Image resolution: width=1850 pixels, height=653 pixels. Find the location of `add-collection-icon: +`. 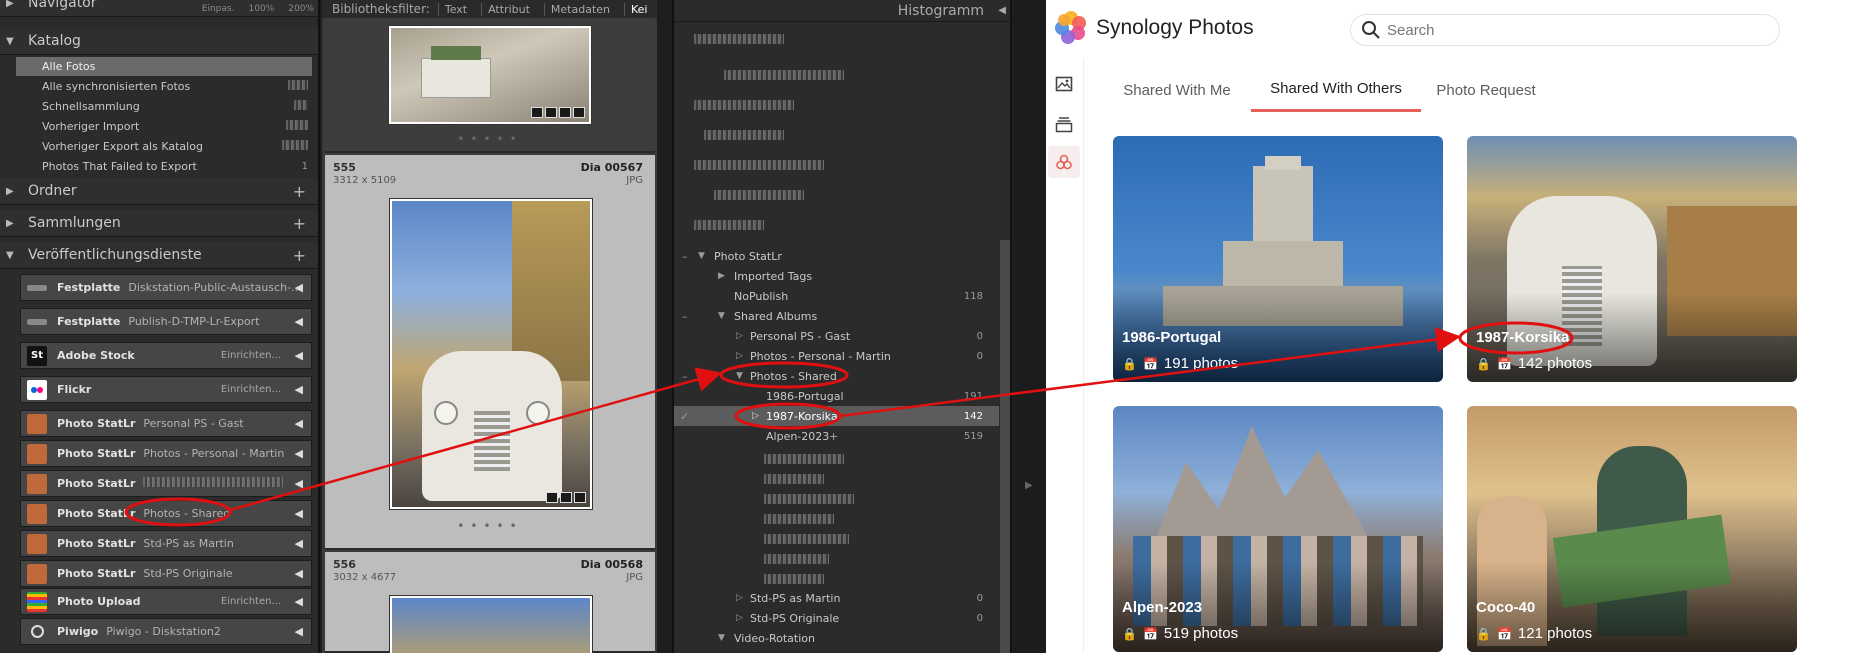

add-collection-icon: + is located at coordinates (299, 223).